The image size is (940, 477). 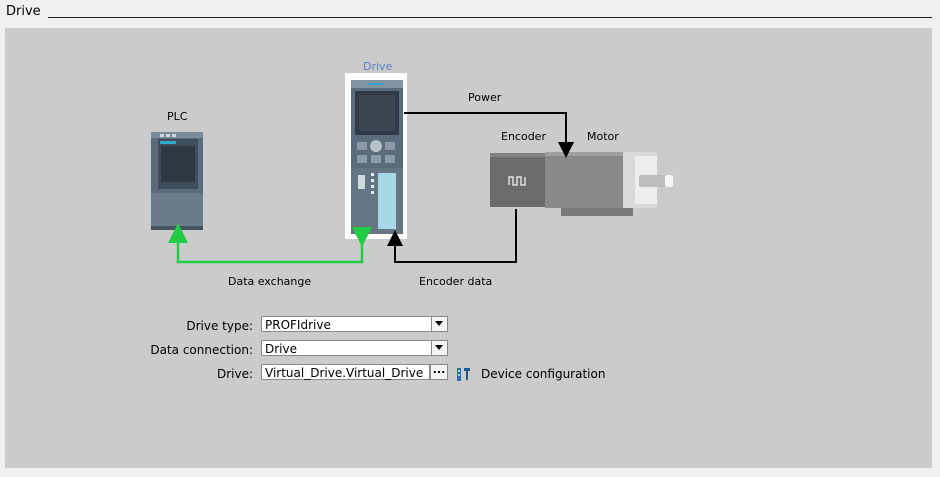 What do you see at coordinates (378, 66) in the screenshot?
I see `drive-title-label: Drive` at bounding box center [378, 66].